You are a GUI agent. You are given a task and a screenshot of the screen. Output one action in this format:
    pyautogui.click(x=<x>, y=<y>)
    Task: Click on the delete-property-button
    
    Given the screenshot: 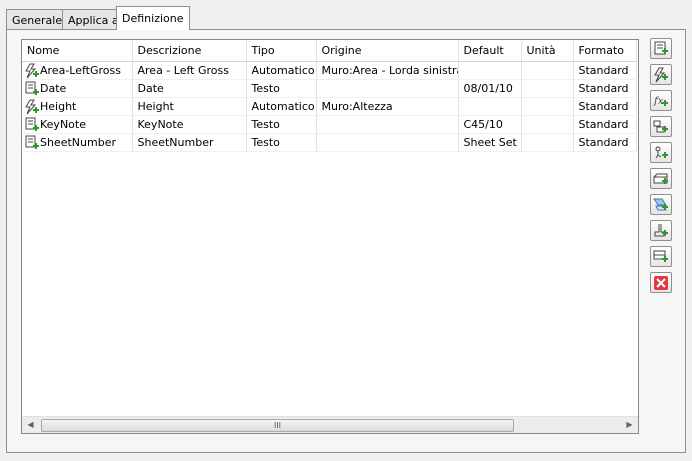 What is the action you would take?
    pyautogui.click(x=661, y=282)
    